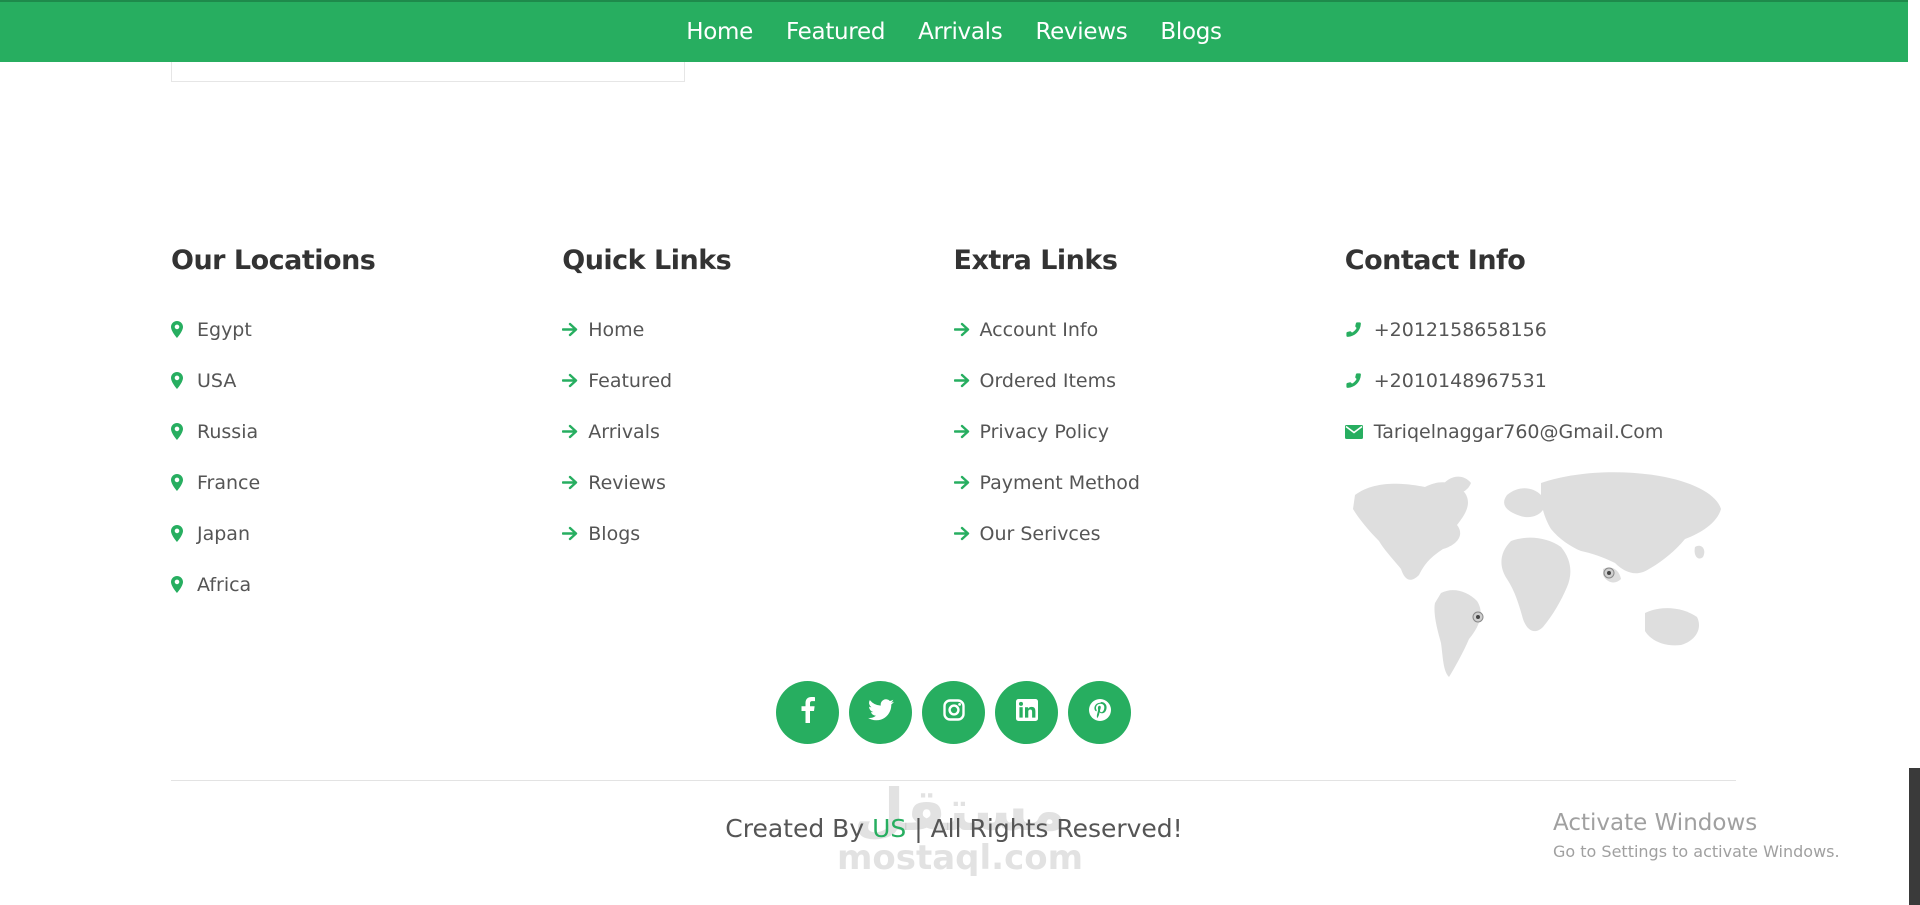 This screenshot has height=905, width=1920. Describe the element at coordinates (1149, 482) in the screenshot. I see `extra-link: Payment Method` at that location.